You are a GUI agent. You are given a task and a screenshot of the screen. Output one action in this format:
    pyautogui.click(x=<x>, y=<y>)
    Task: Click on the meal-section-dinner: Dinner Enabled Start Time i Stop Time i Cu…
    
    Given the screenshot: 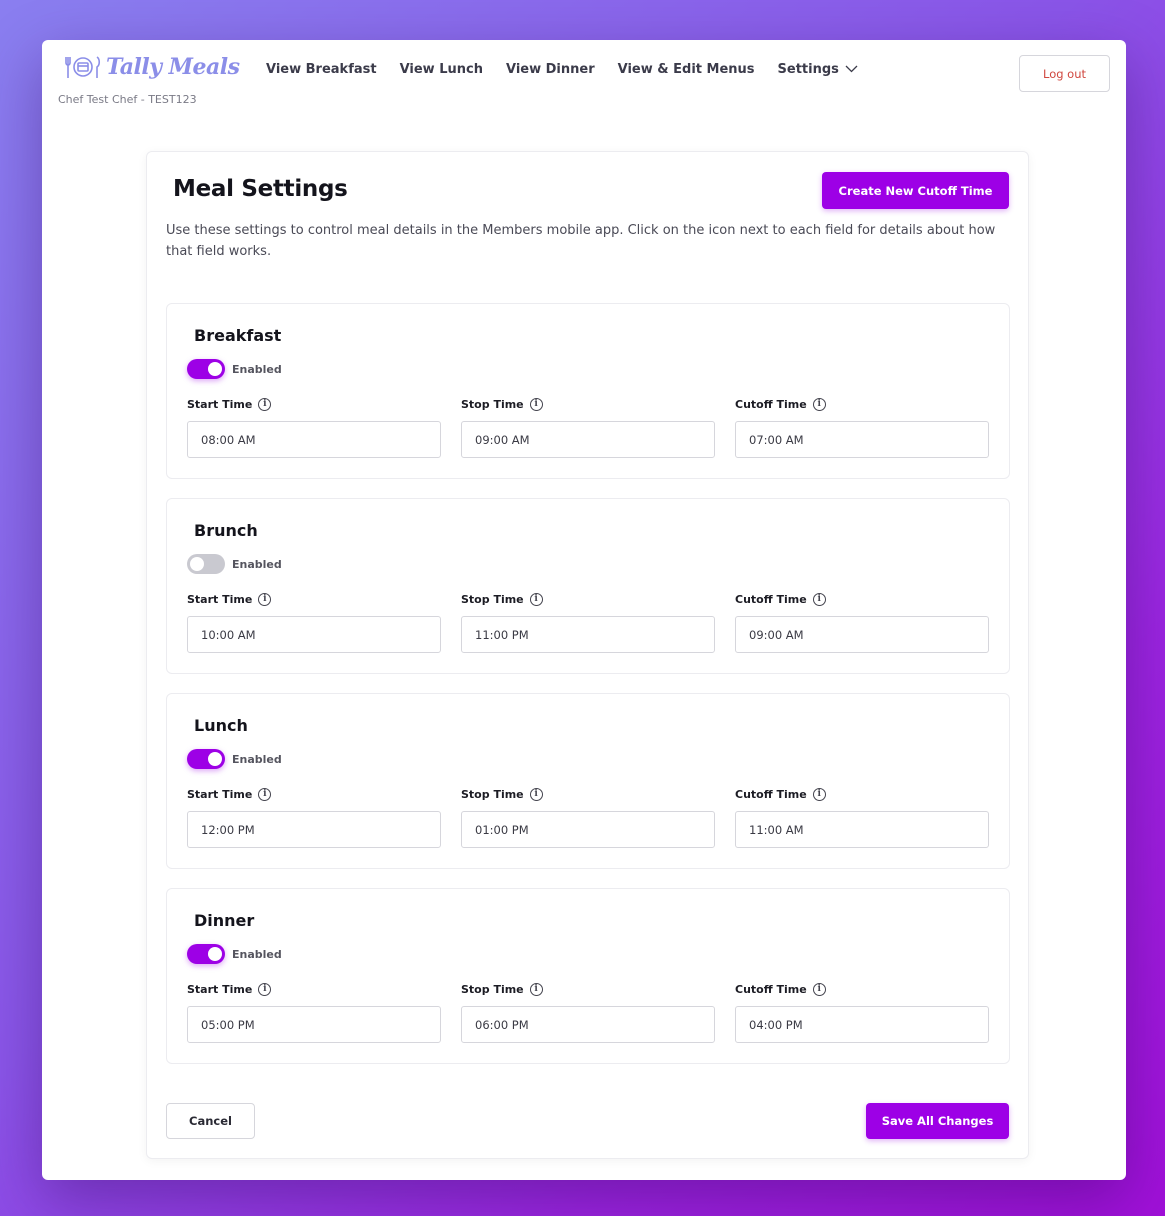 What is the action you would take?
    pyautogui.click(x=588, y=976)
    